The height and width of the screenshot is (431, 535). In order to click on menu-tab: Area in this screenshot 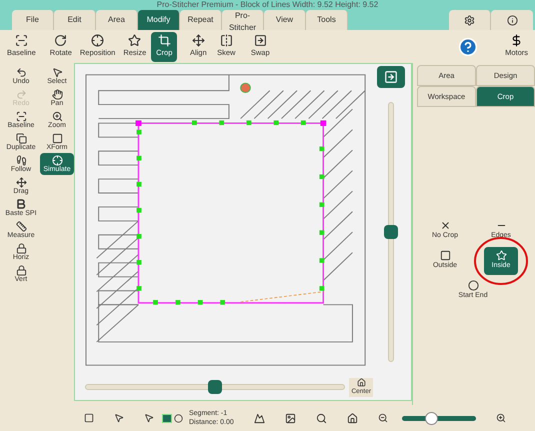, I will do `click(117, 20)`.